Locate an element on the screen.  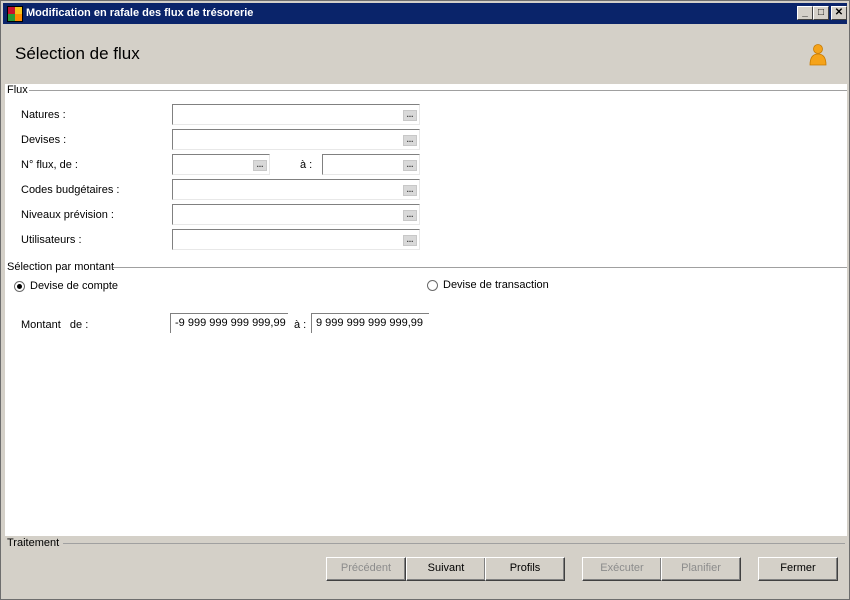
profiles-button: Profils is located at coordinates (525, 569).